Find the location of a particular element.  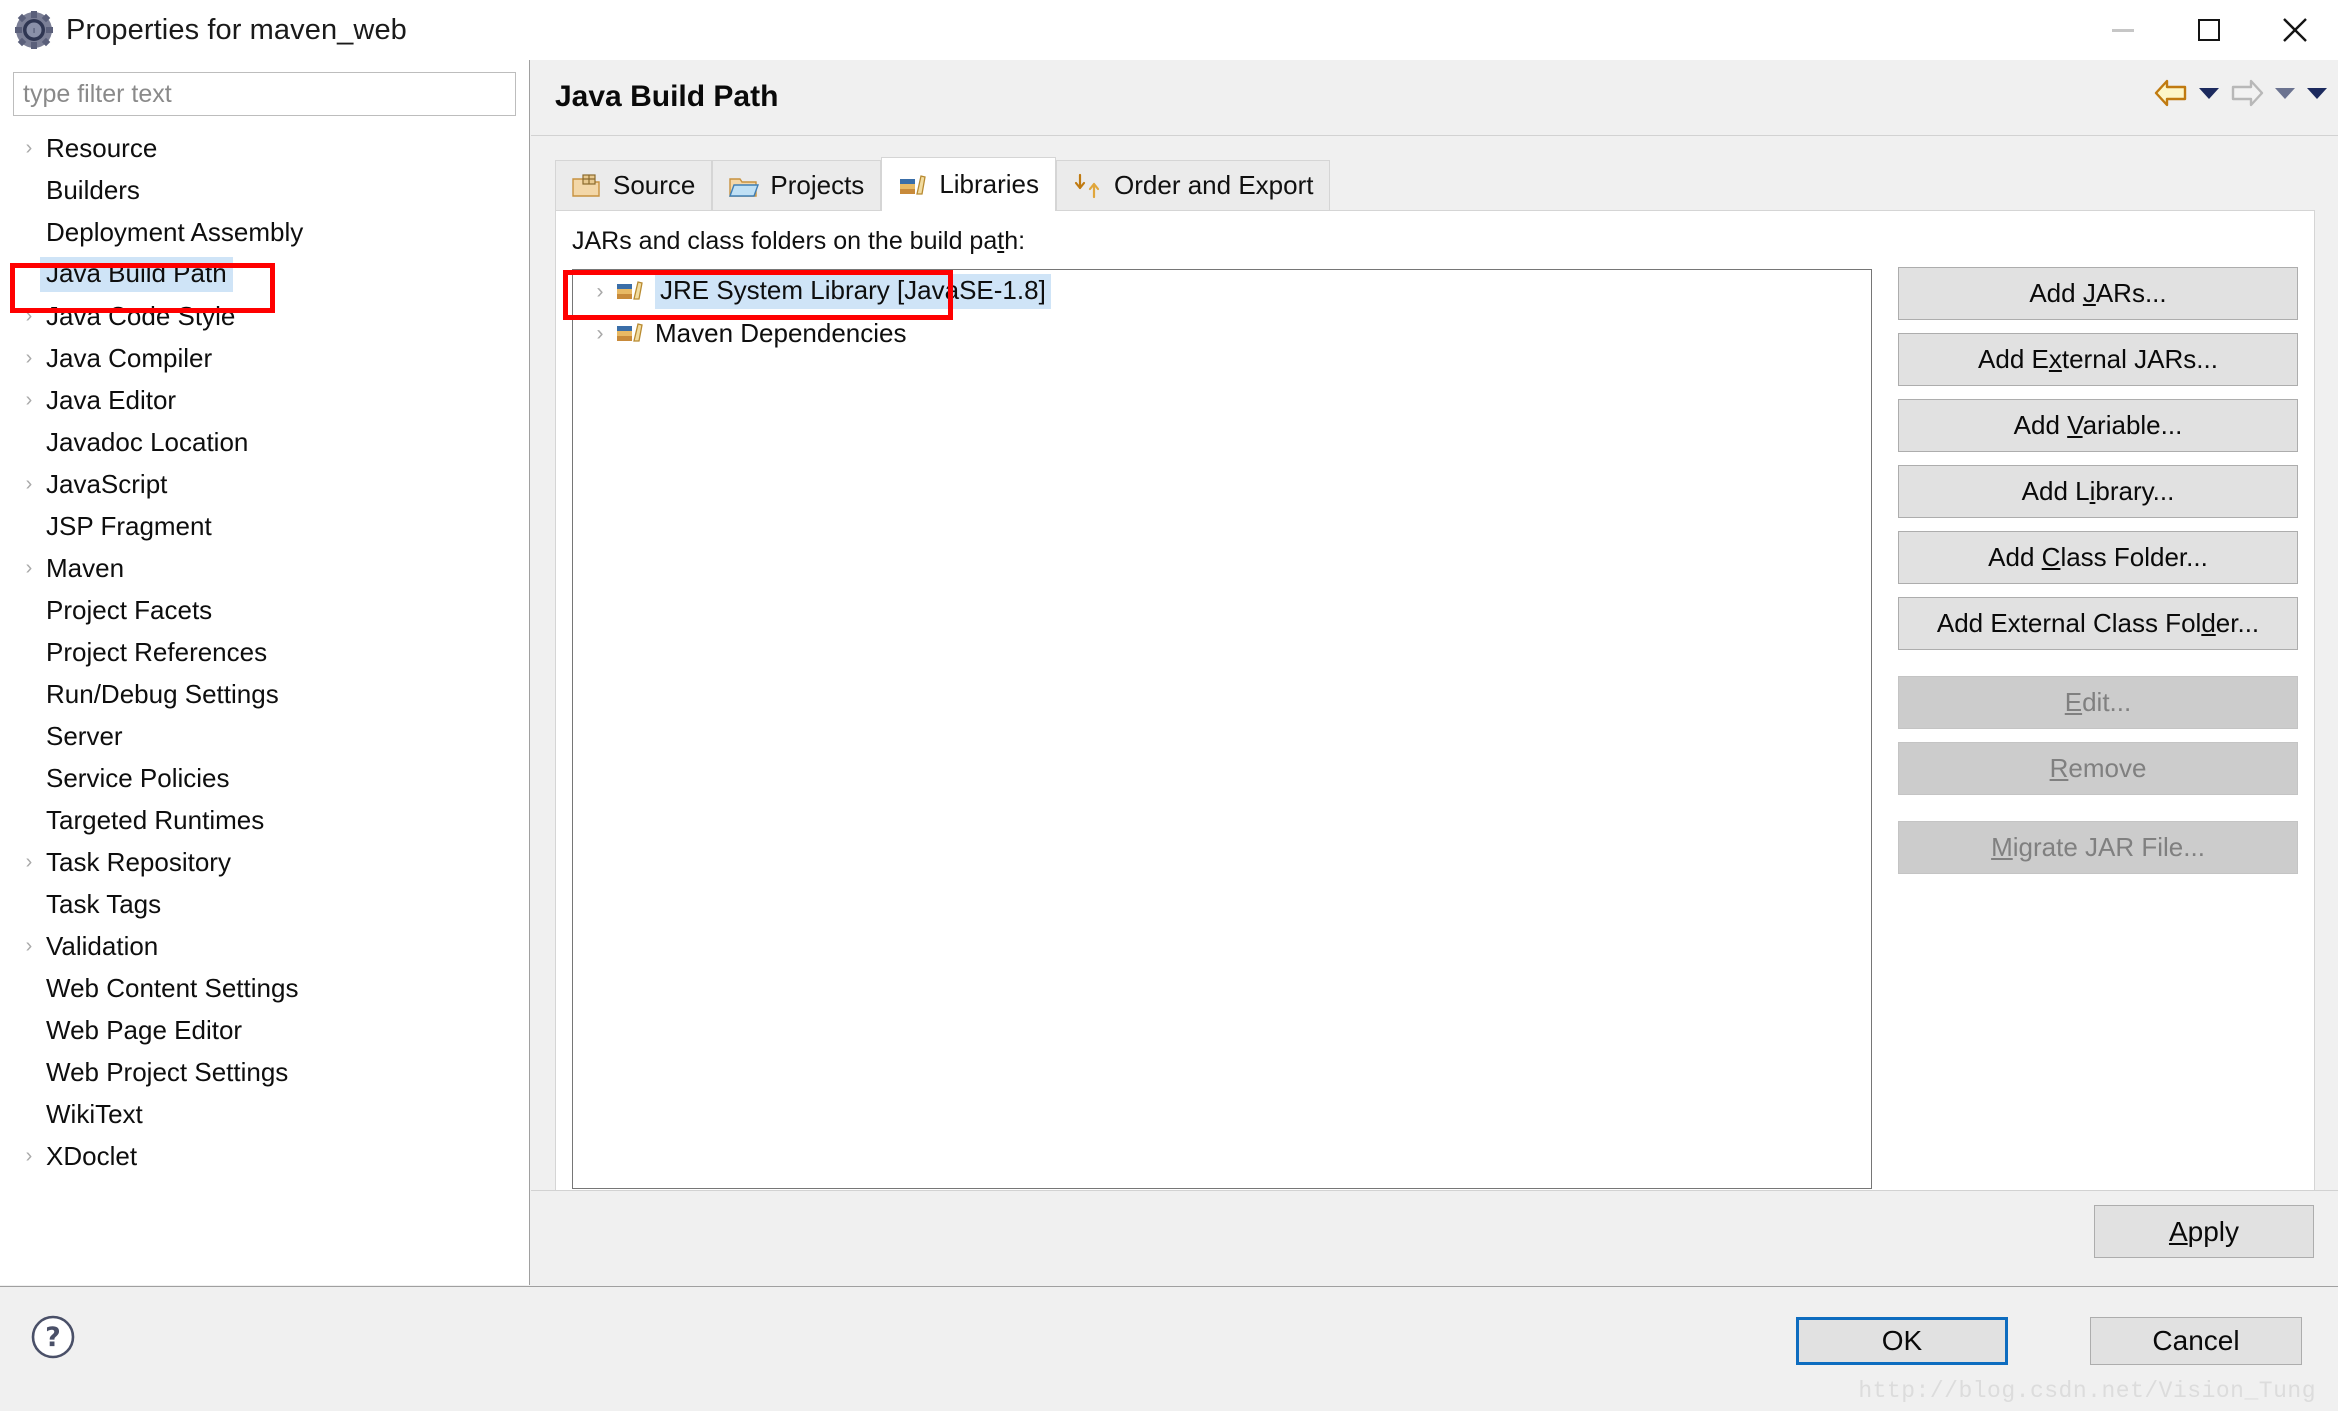

apply-label: pply is located at coordinates (2213, 1231).